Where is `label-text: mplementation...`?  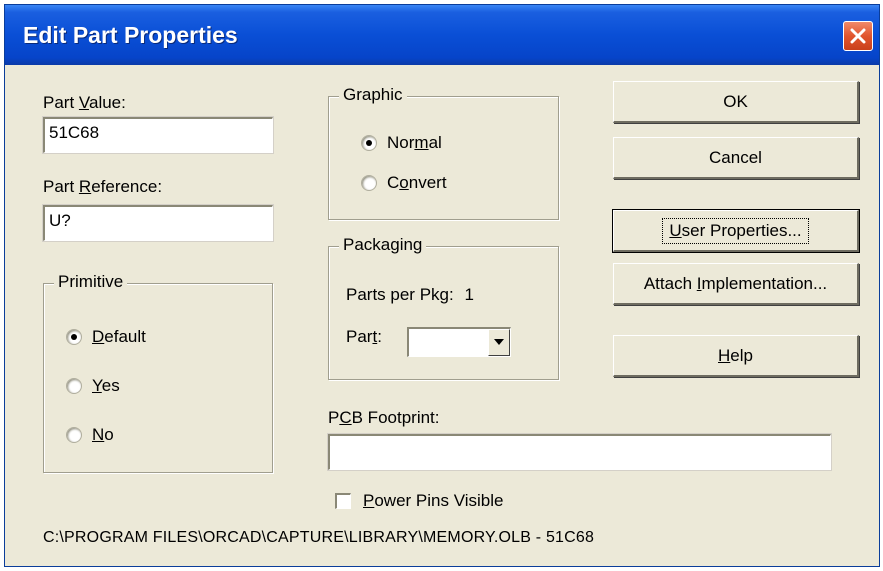 label-text: mplementation... is located at coordinates (764, 283).